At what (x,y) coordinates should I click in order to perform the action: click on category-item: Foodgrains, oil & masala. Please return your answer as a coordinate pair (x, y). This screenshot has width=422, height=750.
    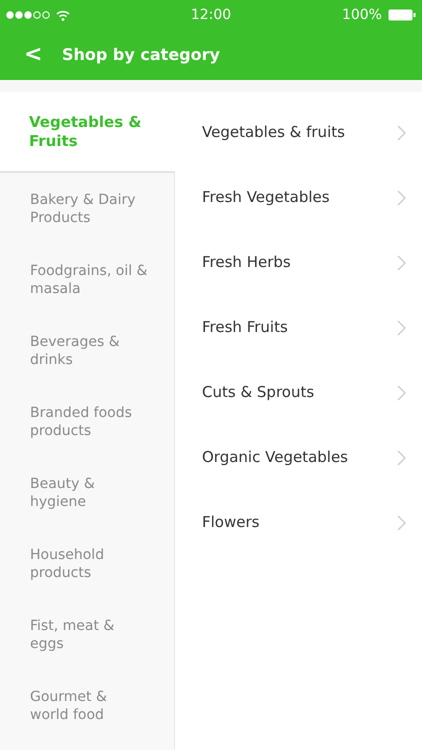
    Looking at the image, I should click on (87, 279).